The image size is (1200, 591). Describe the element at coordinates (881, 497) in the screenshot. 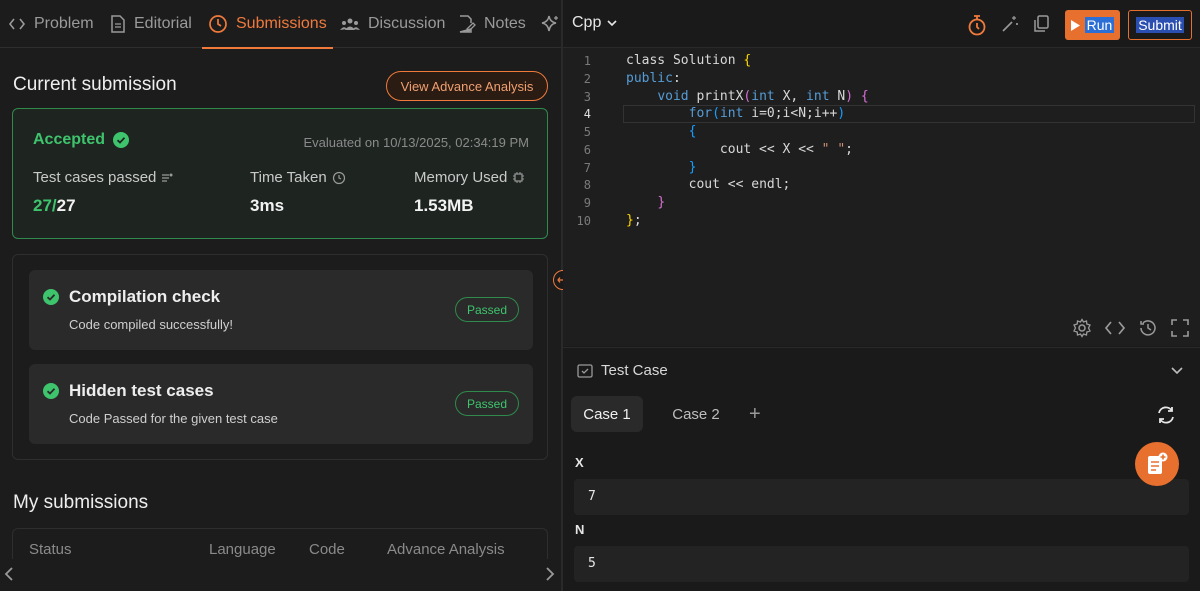

I see `var-input-x: 7` at that location.